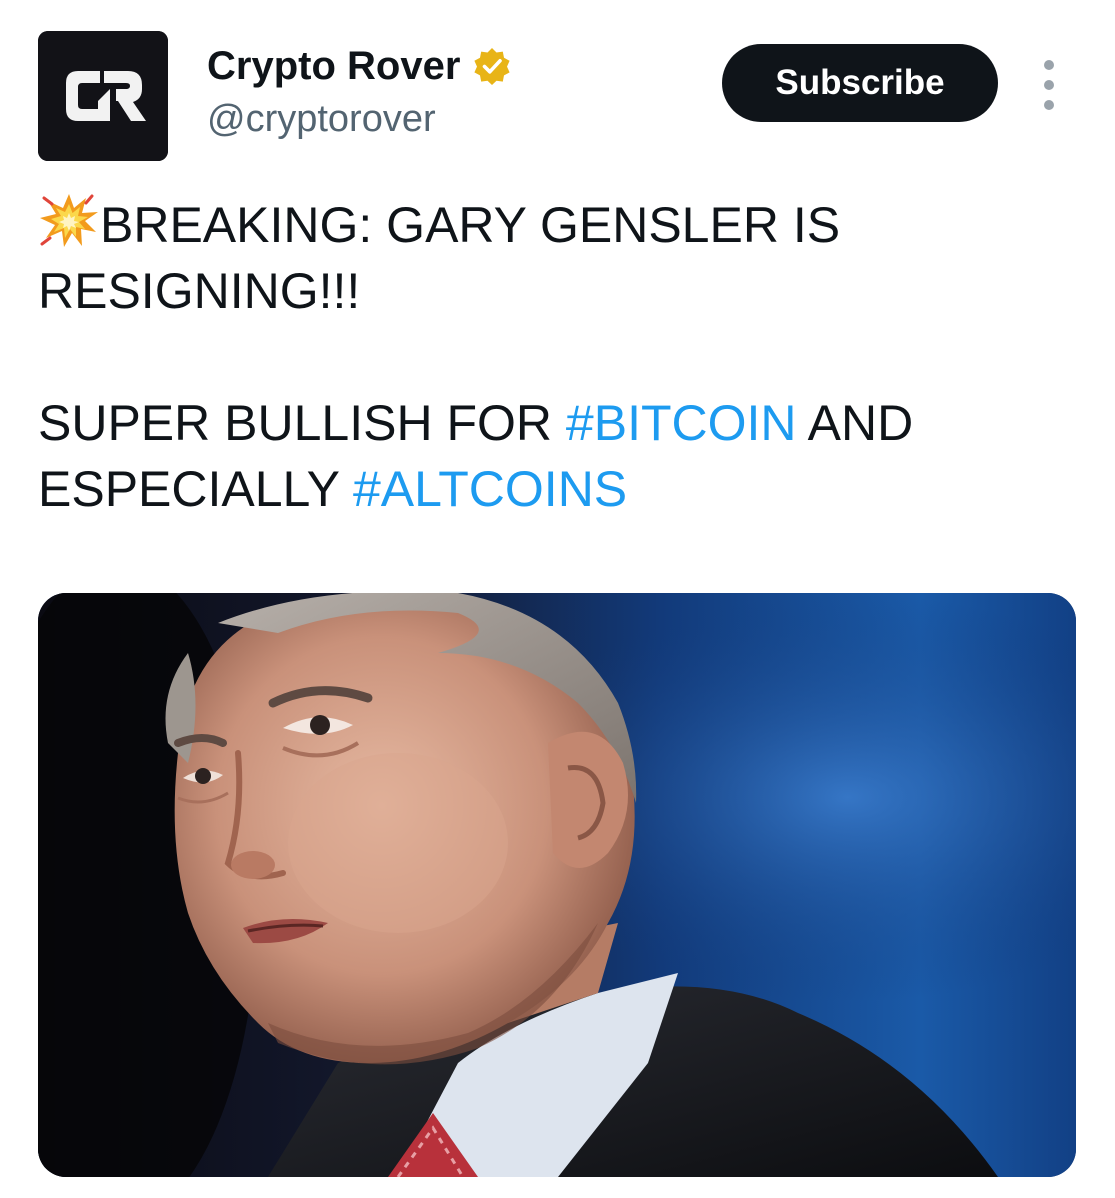 The width and height of the screenshot is (1115, 1198). I want to click on avatar, so click(103, 96).